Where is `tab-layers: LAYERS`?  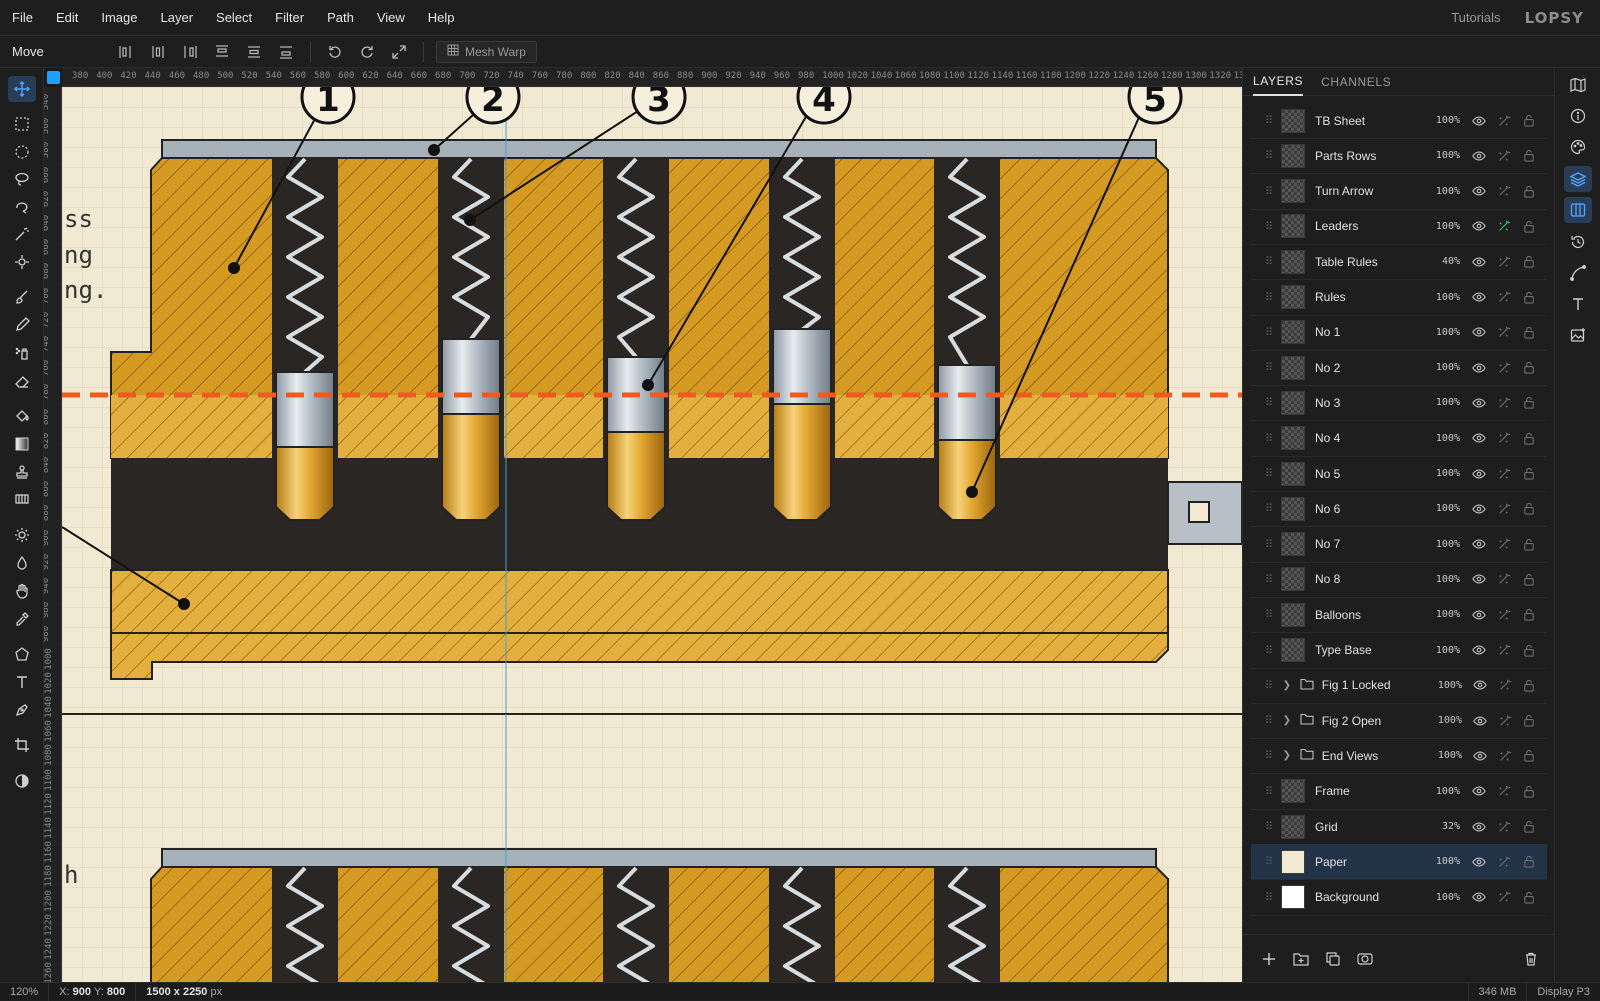 tab-layers: LAYERS is located at coordinates (1278, 82).